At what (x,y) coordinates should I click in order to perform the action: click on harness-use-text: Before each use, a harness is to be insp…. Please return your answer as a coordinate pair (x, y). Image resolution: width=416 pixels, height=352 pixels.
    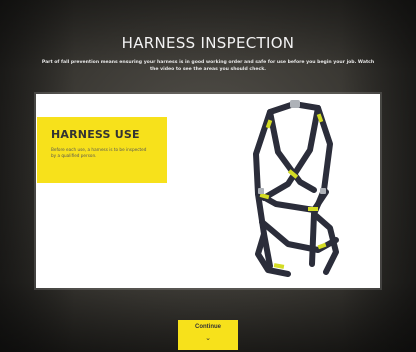
    Looking at the image, I should click on (99, 152).